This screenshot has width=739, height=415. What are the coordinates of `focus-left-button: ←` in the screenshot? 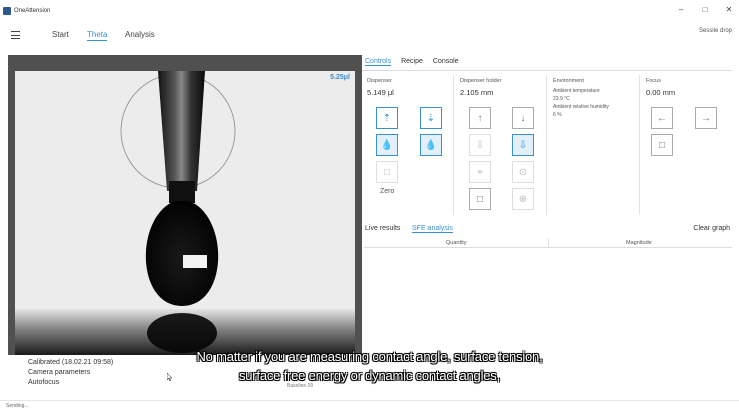 It's located at (662, 118).